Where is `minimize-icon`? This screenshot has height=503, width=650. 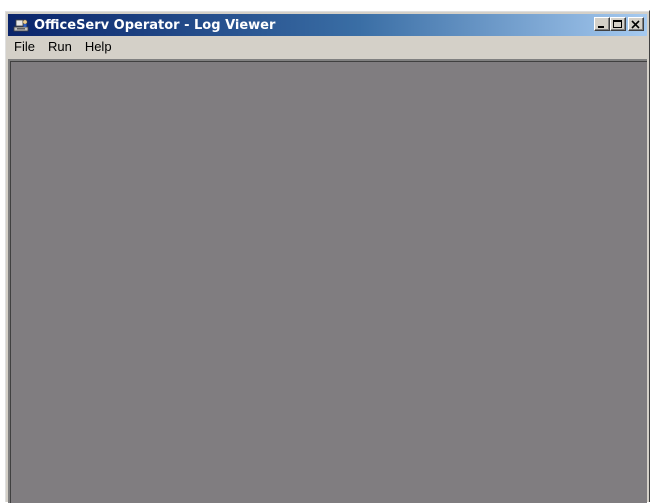 minimize-icon is located at coordinates (601, 27).